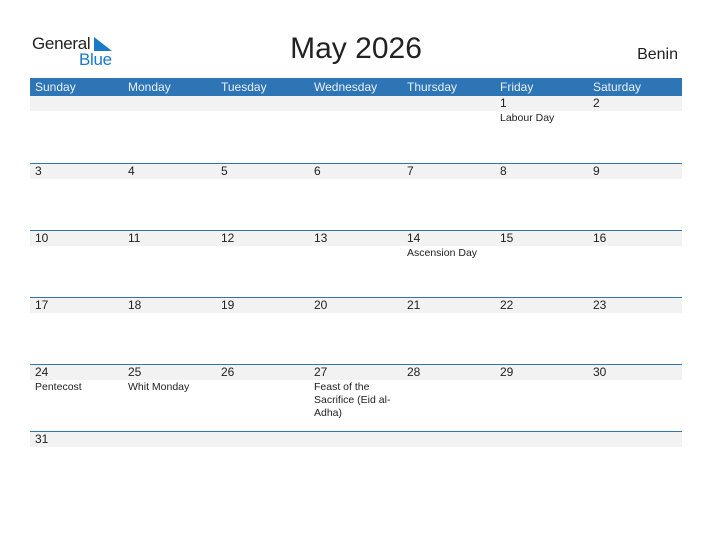  I want to click on week-row: 10 11 12 13 14 Ascension Day 15 16, so click(356, 263).